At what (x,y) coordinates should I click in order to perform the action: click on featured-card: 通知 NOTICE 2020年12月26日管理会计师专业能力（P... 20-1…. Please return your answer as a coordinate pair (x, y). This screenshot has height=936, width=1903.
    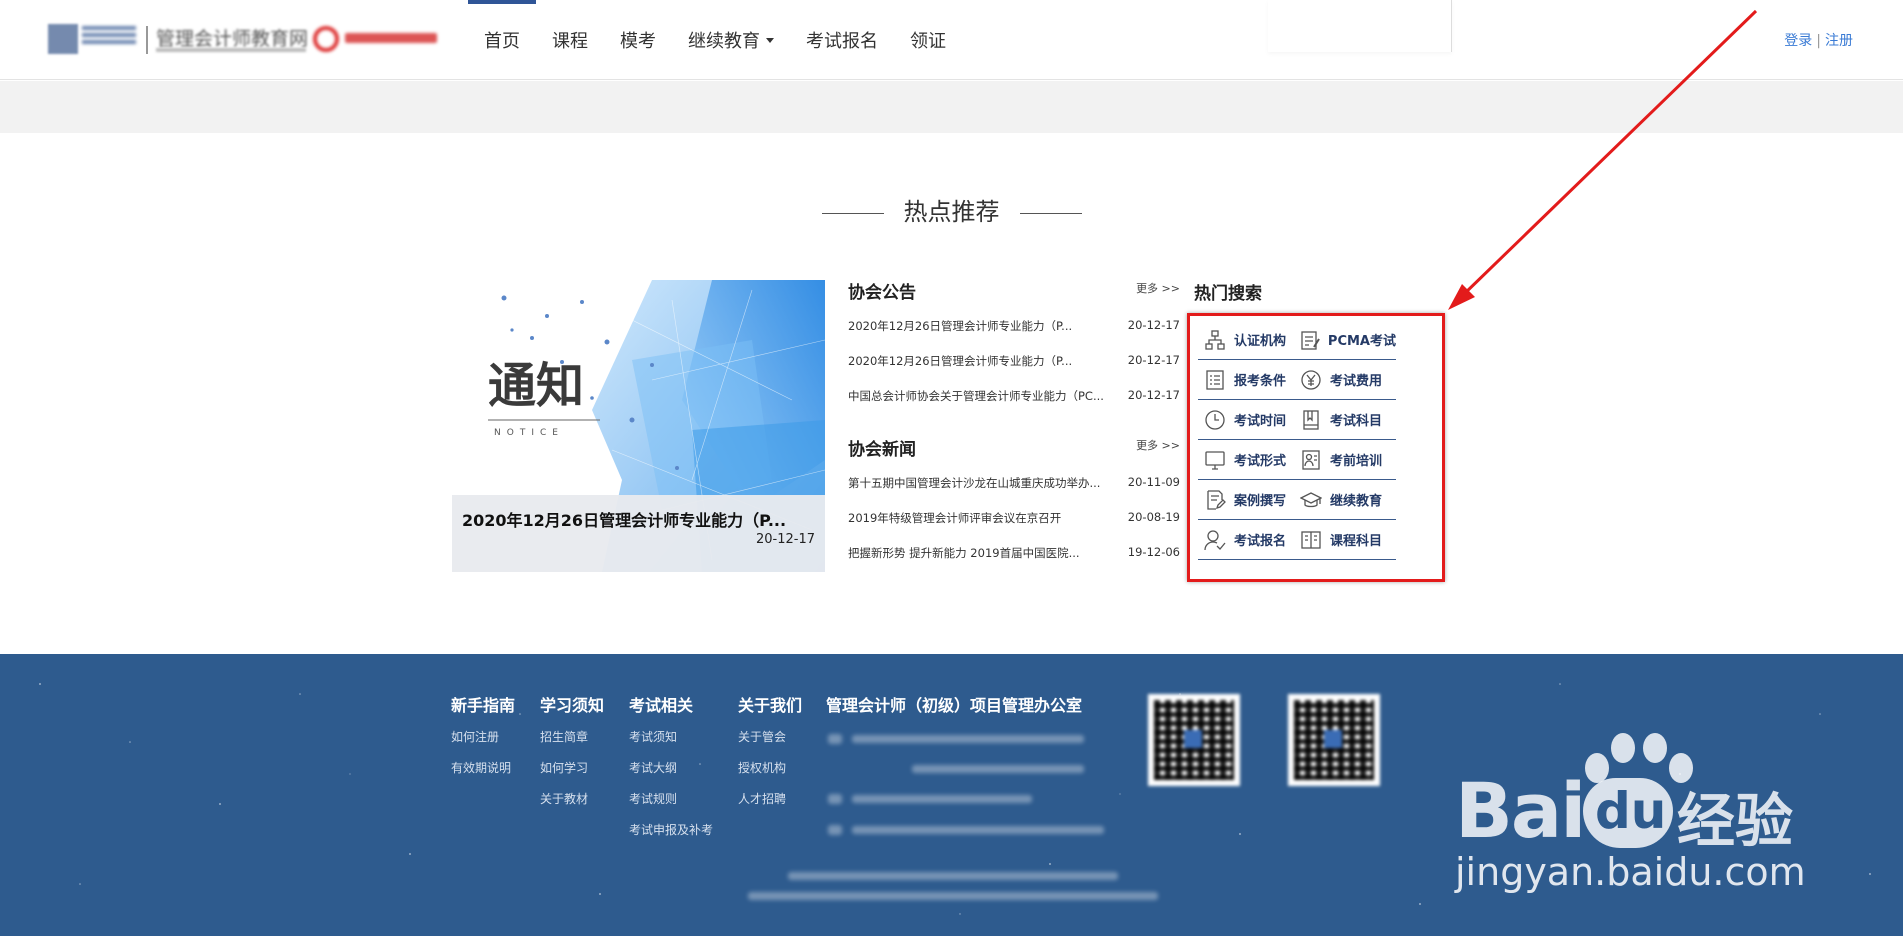
    Looking at the image, I should click on (638, 426).